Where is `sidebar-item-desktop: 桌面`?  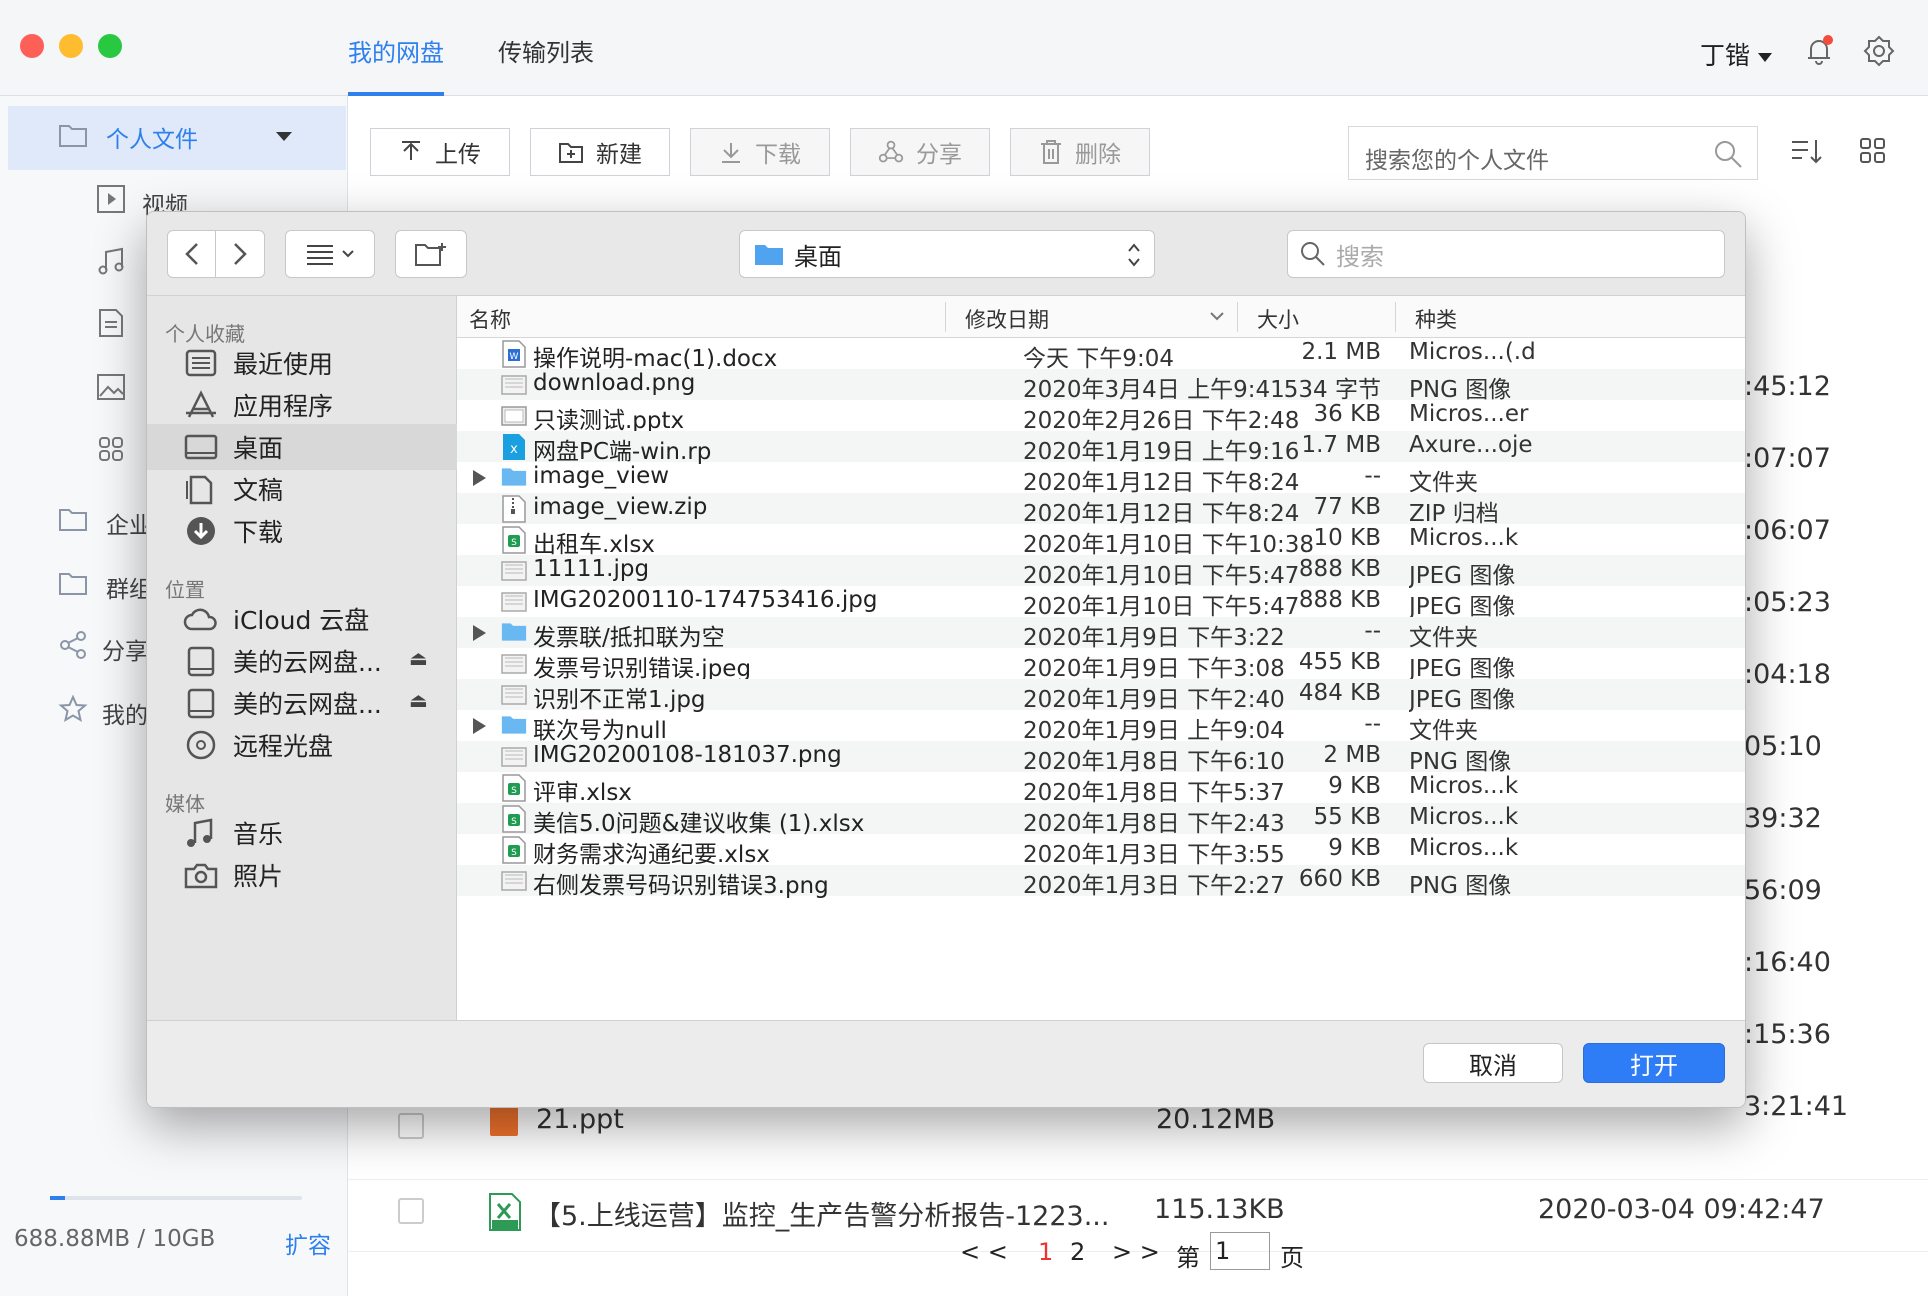 sidebar-item-desktop: 桌面 is located at coordinates (302, 447).